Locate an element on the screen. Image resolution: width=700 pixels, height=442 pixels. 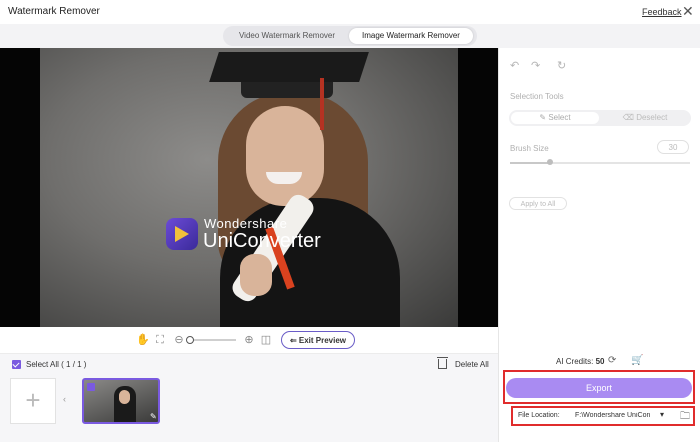
exit-preview-button: ⇐ Exit Preview is located at coordinates (318, 340).